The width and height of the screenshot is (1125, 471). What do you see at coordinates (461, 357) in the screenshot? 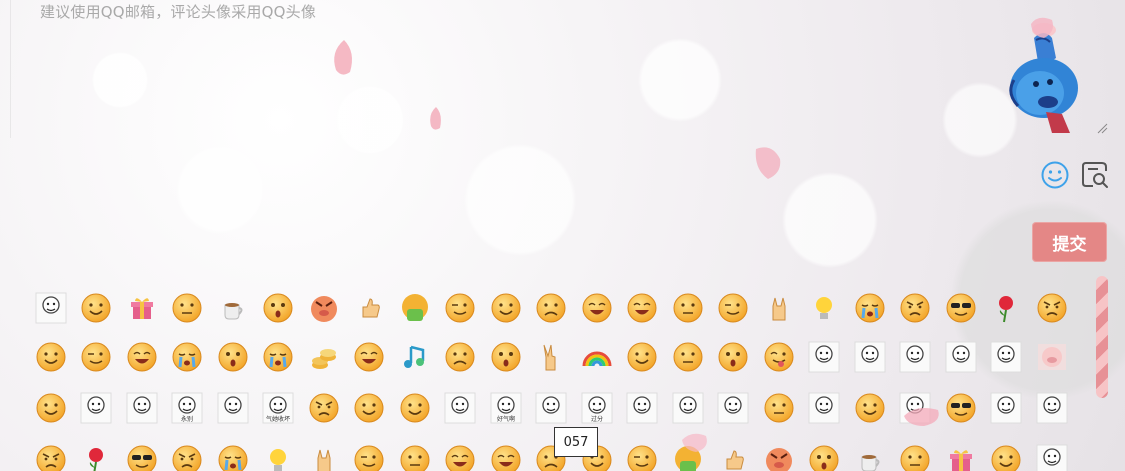
I see `emoji-sad` at bounding box center [461, 357].